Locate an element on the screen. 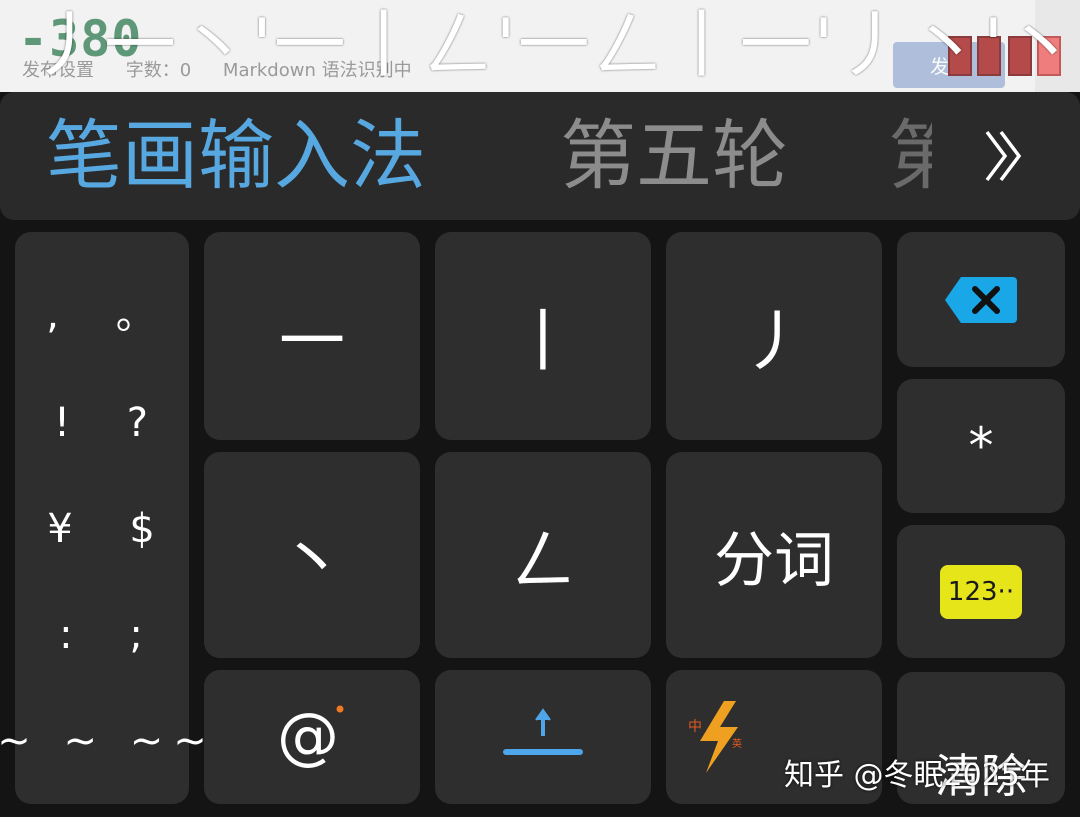 The height and width of the screenshot is (817, 1080). stroke-shu-label: 丨 is located at coordinates (543, 341).